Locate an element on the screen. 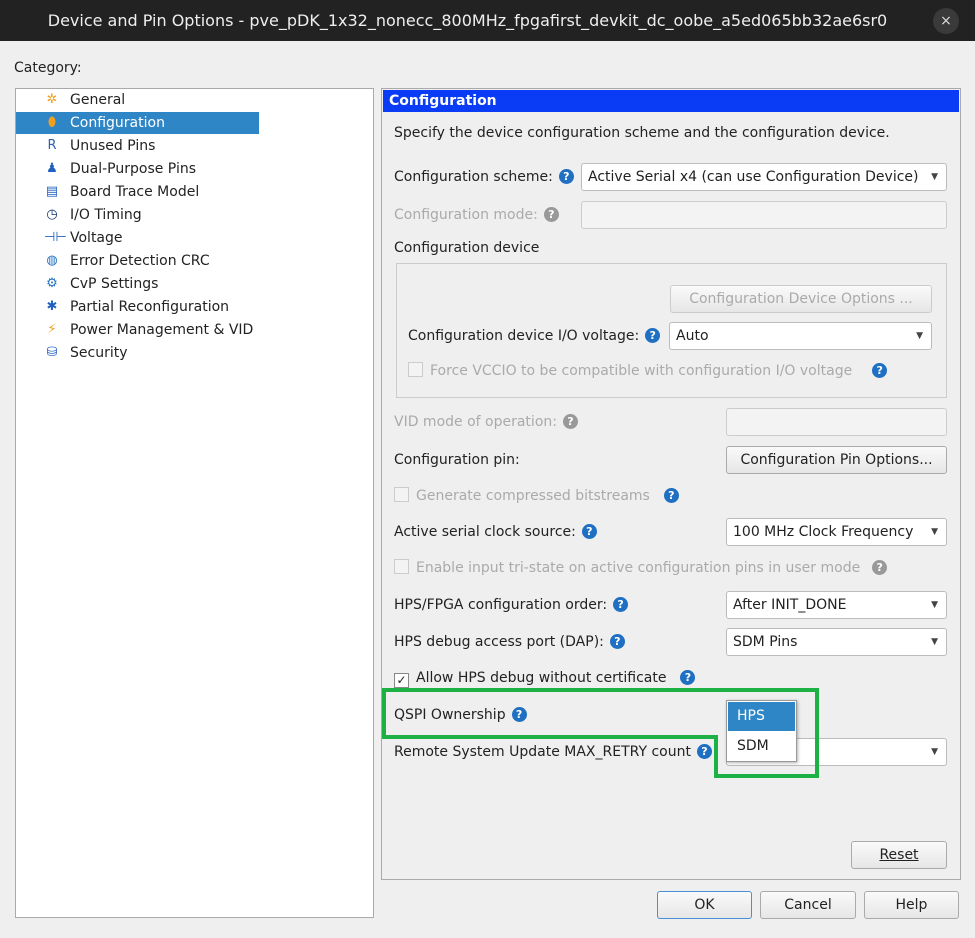 The height and width of the screenshot is (938, 975). order-combo: After INIT_DONE ▼ is located at coordinates (836, 605).